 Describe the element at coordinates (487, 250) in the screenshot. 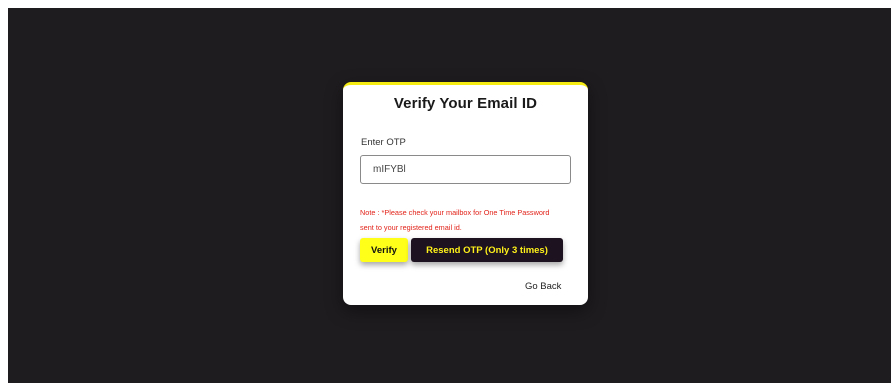

I see `resend-otp-button: Resend OTP (Only 3 times)` at that location.